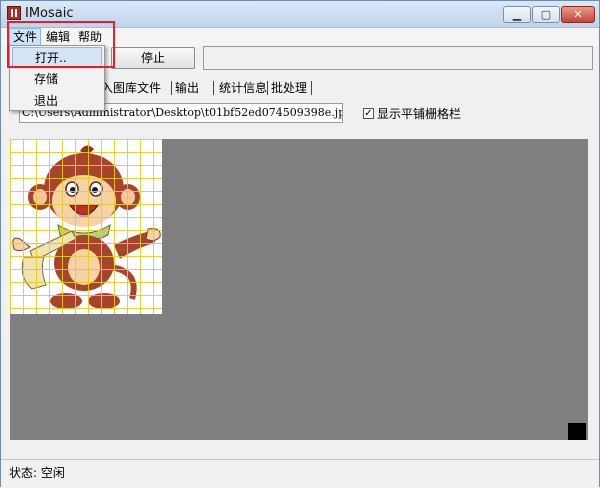 The image size is (600, 488). Describe the element at coordinates (14, 13) in the screenshot. I see `app-icon` at that location.